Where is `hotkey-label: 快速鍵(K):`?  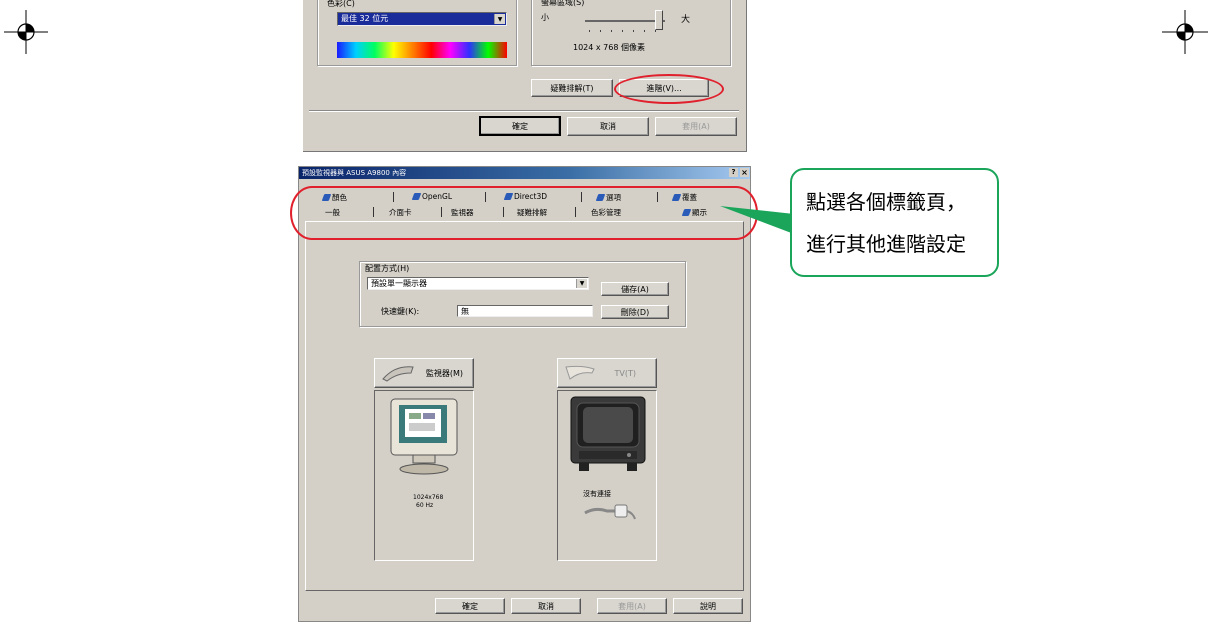
hotkey-label: 快速鍵(K): is located at coordinates (400, 311).